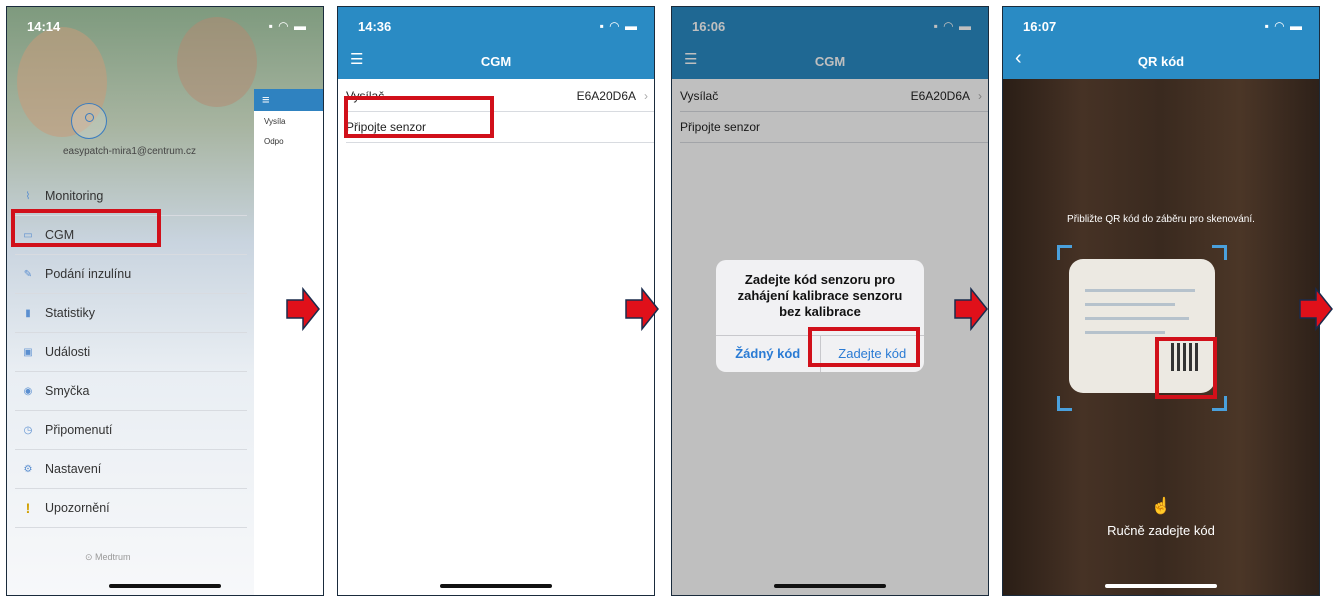 This screenshot has height=602, width=1339. I want to click on chevron-right-icon: ›, so click(646, 96).